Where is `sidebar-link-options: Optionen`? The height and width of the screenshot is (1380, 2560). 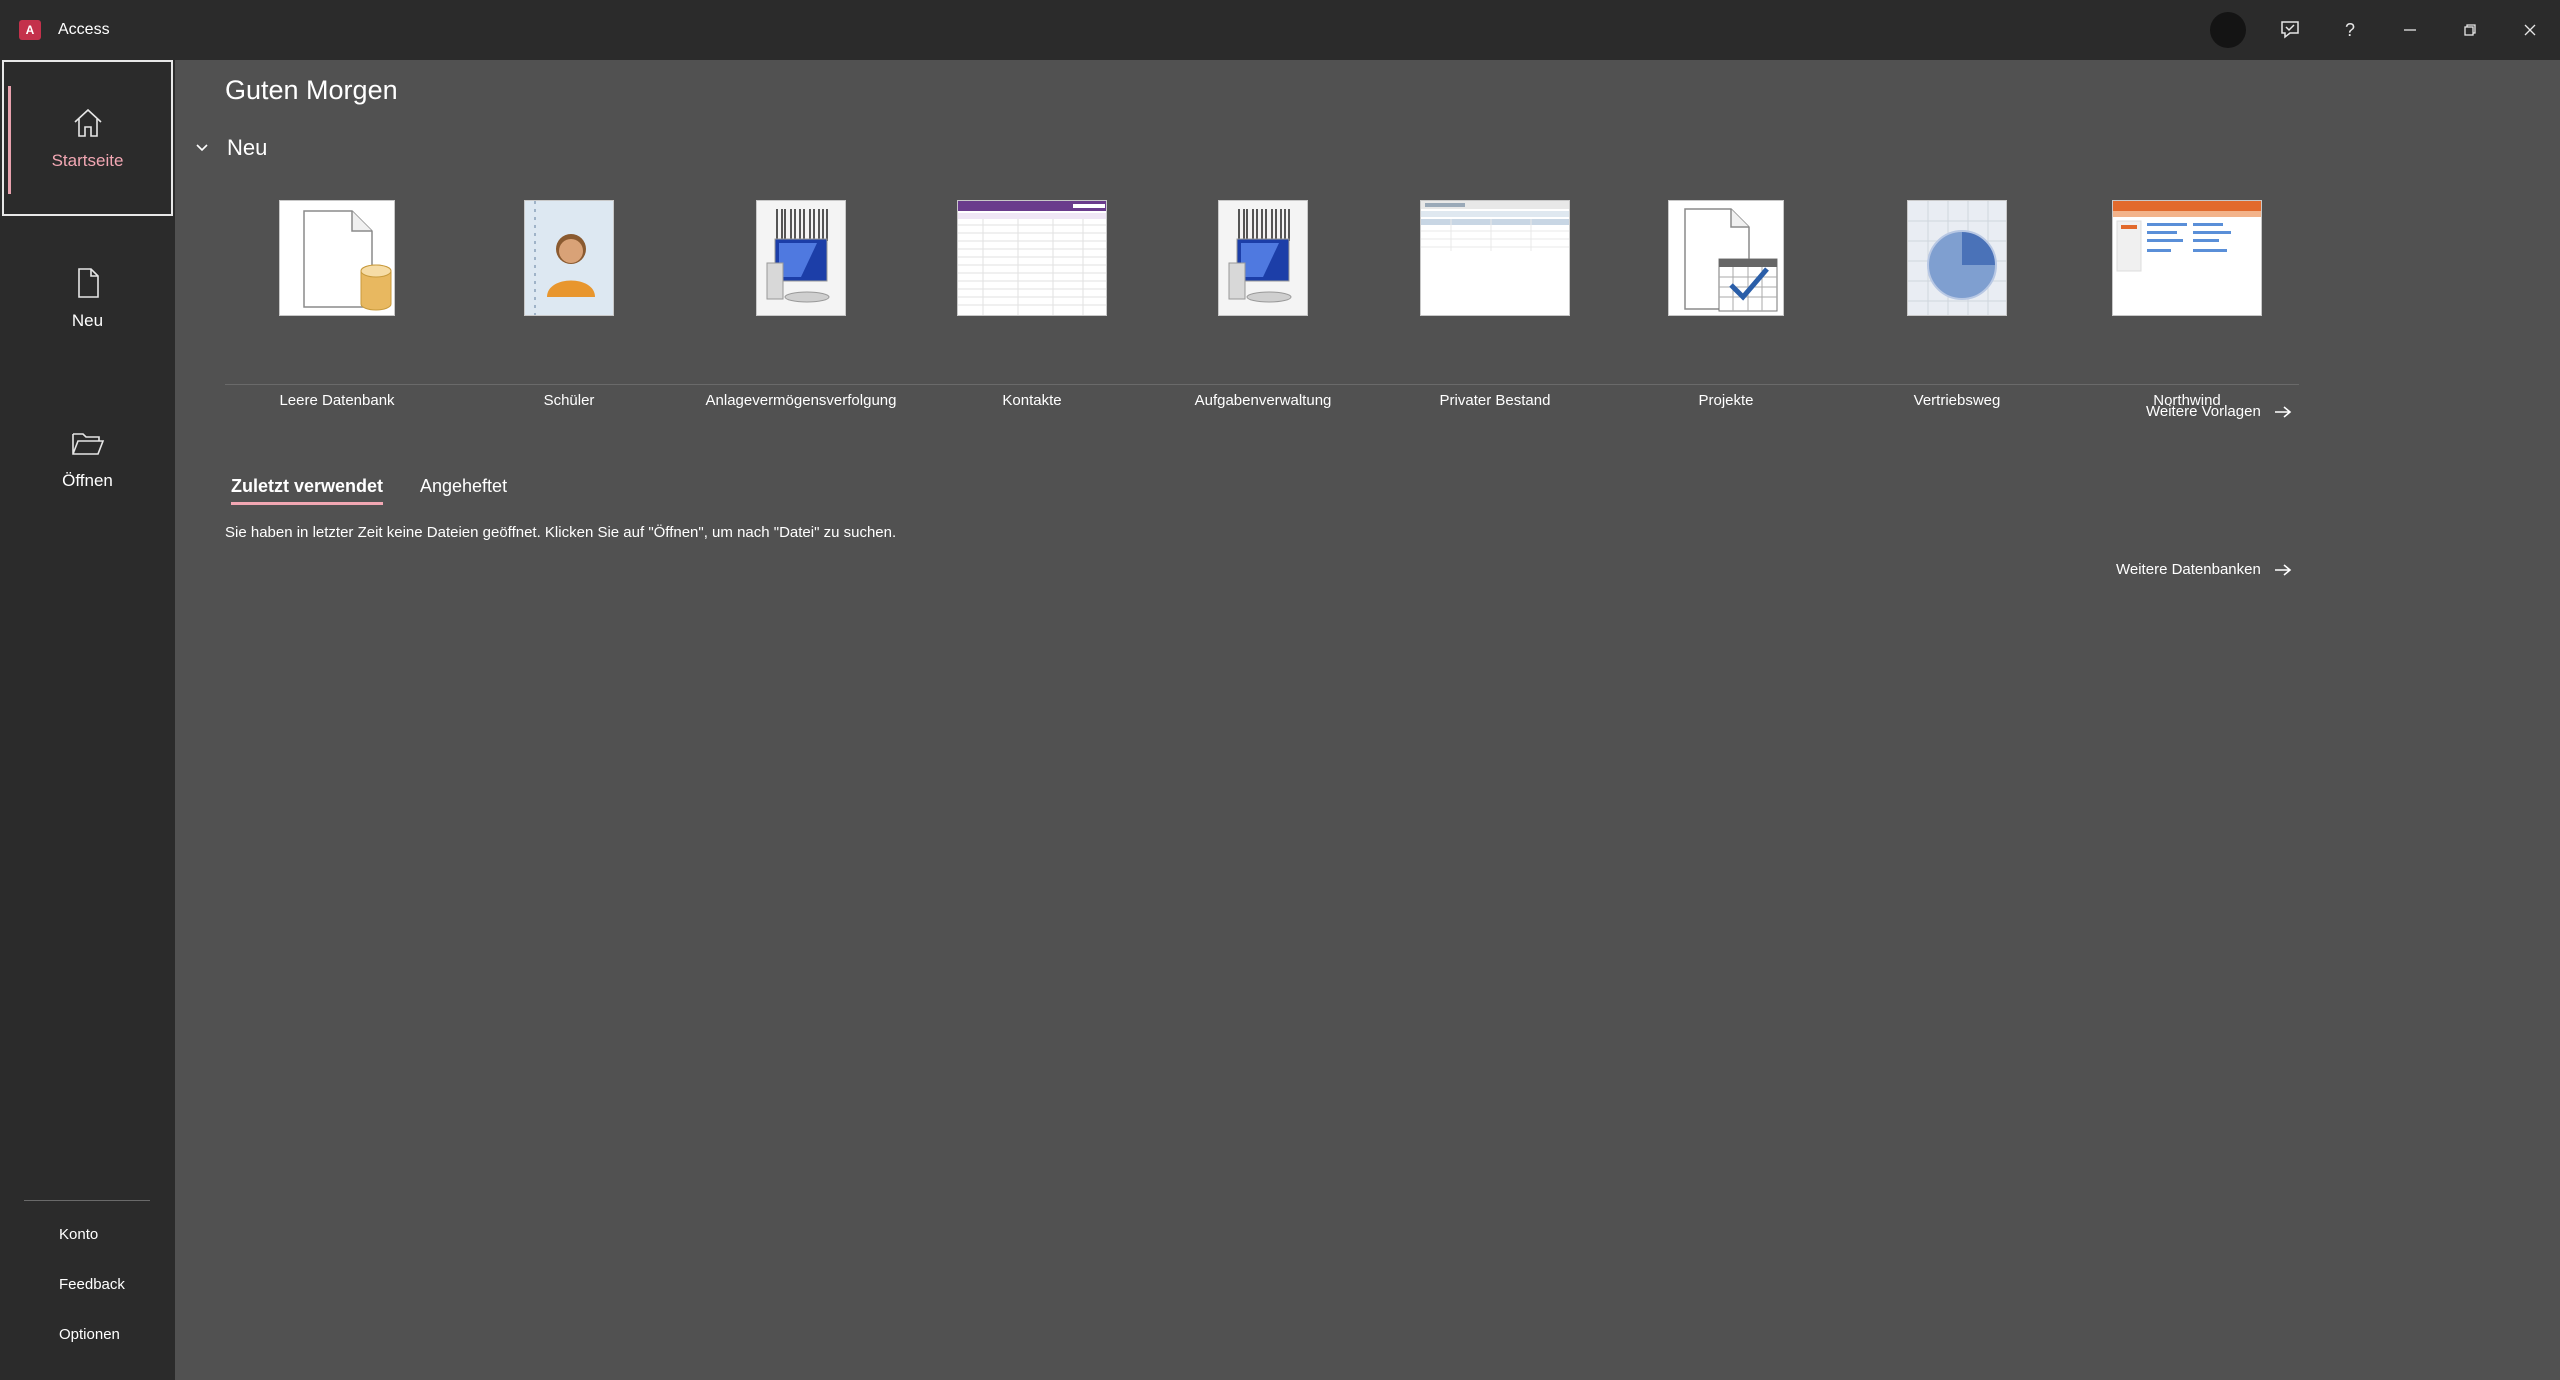 sidebar-link-options: Optionen is located at coordinates (89, 1334).